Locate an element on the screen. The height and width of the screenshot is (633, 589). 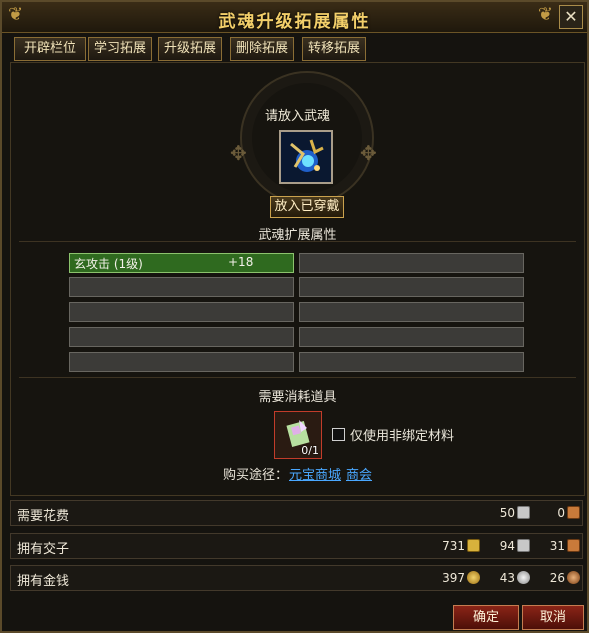
unbound-only-label: 仅使用非绑定材料 is located at coordinates (402, 436).